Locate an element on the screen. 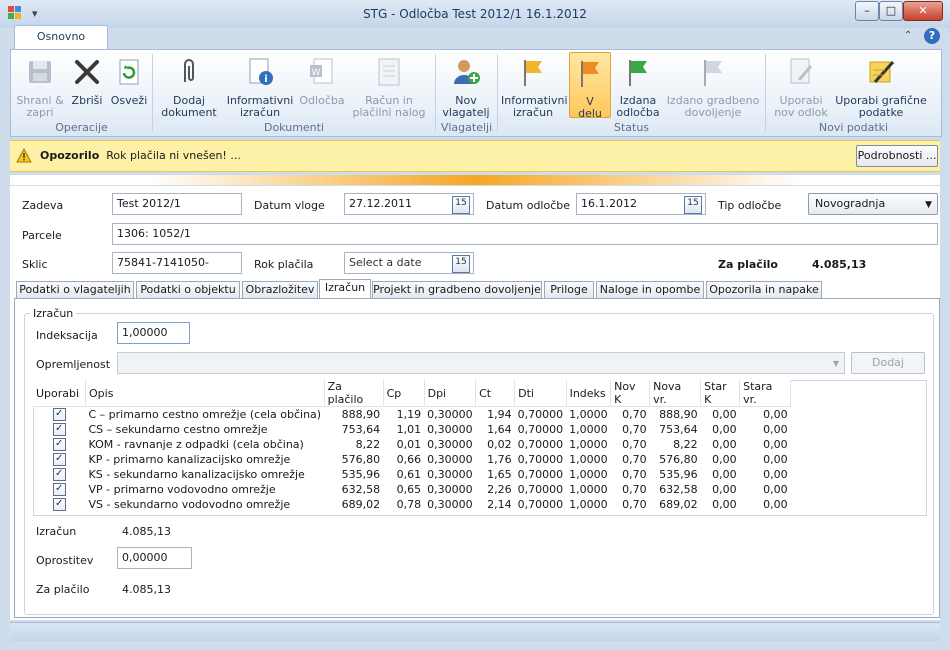 The image size is (950, 650). close-button: ✕ is located at coordinates (923, 11).